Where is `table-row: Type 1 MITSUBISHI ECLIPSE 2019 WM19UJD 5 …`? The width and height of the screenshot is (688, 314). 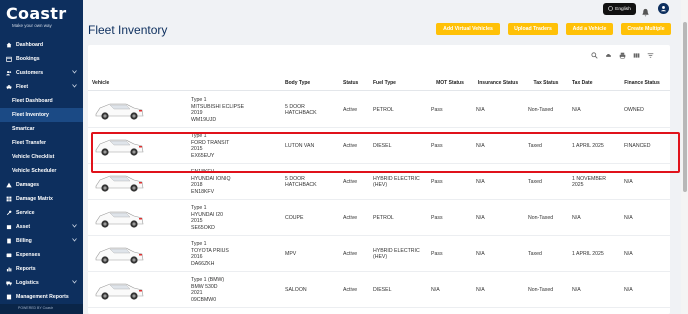 table-row: Type 1 MITSUBISHI ECLIPSE 2019 WM19UJD 5 … is located at coordinates (379, 110).